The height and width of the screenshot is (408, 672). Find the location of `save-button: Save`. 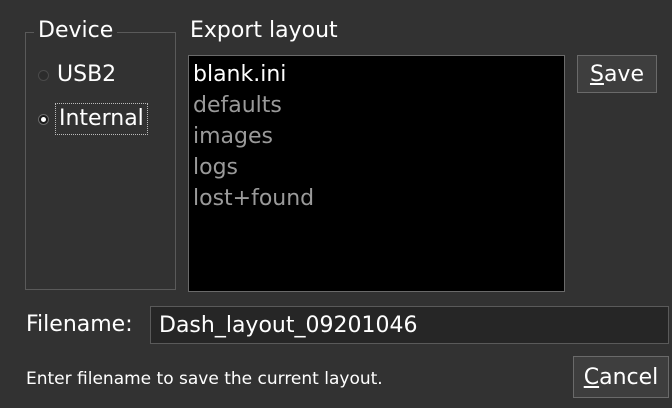

save-button: Save is located at coordinates (617, 74).